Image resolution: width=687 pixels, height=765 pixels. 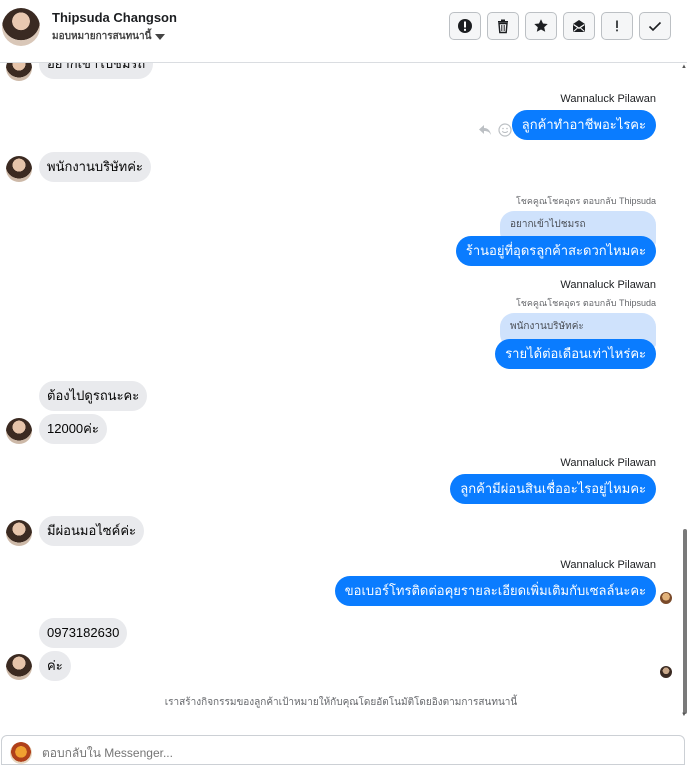 What do you see at coordinates (95, 167) in the screenshot?
I see `incoming-message: พนักงานบริษัทค่ะ` at bounding box center [95, 167].